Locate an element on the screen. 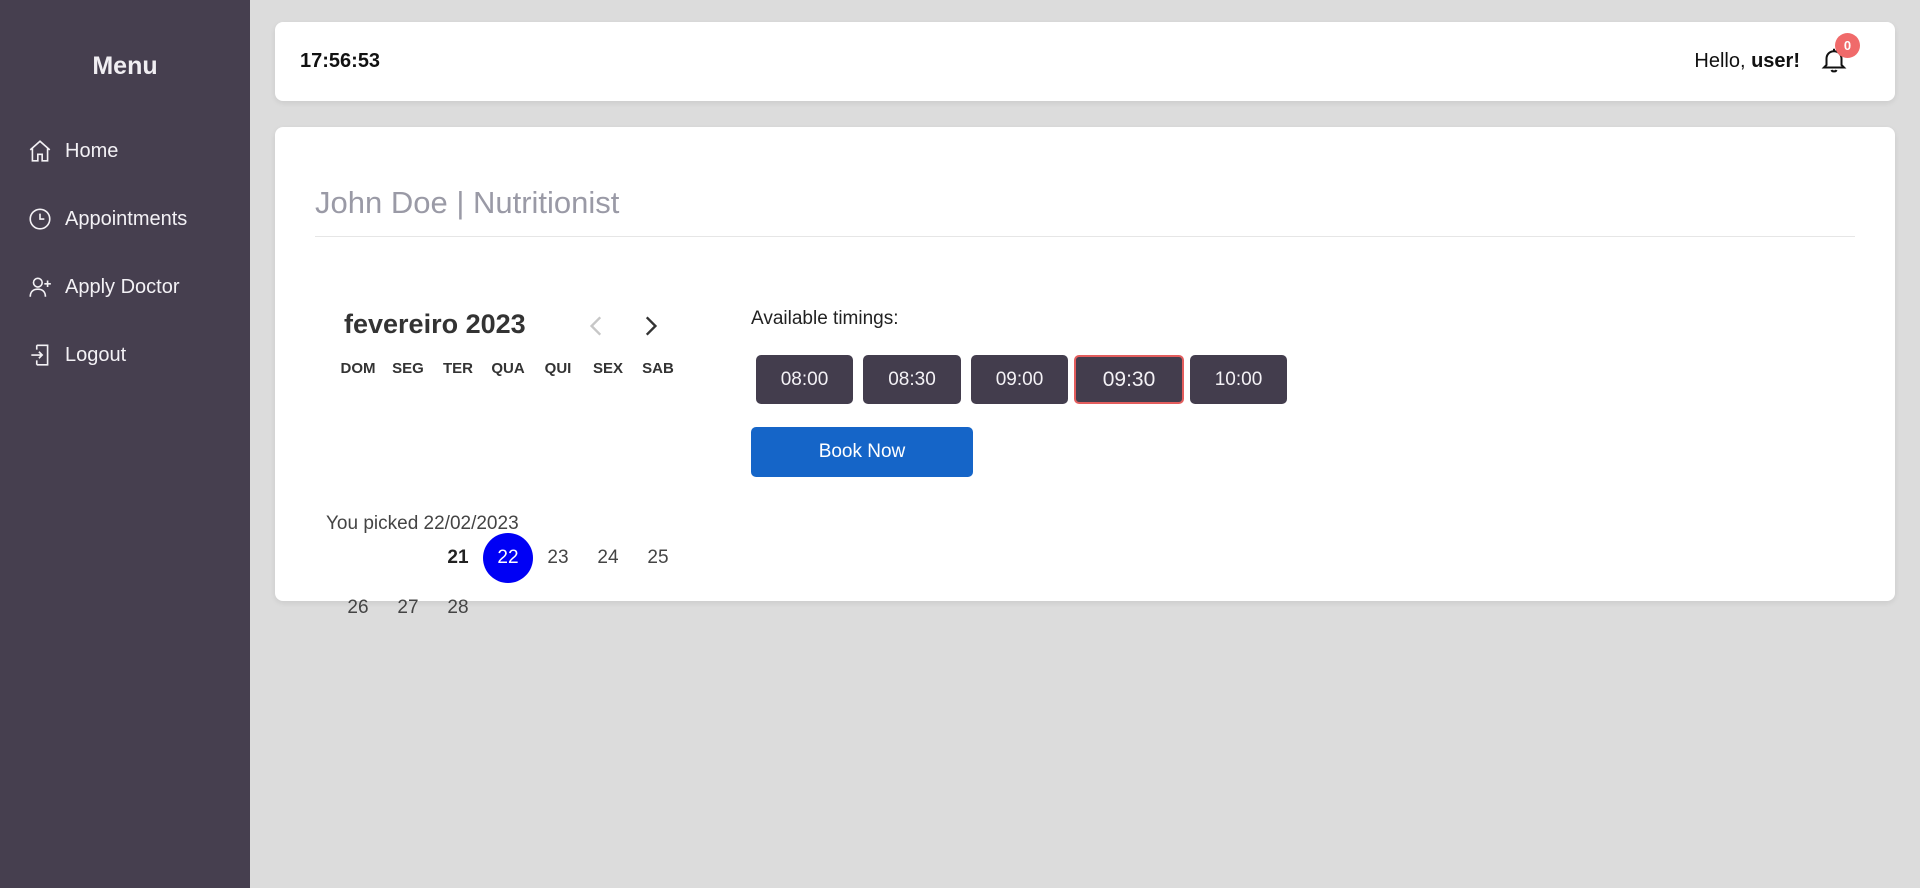  picked-date-text: You picked 22/02/2023 is located at coordinates (422, 523).